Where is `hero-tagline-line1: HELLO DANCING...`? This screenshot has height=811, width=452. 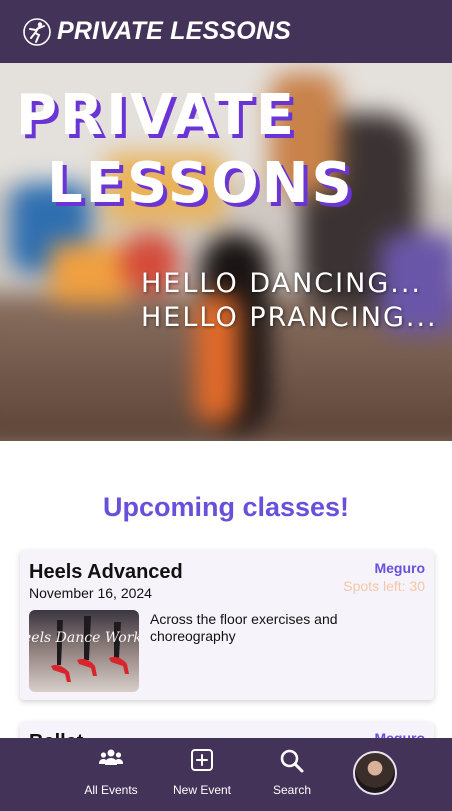 hero-tagline-line1: HELLO DANCING... is located at coordinates (281, 283).